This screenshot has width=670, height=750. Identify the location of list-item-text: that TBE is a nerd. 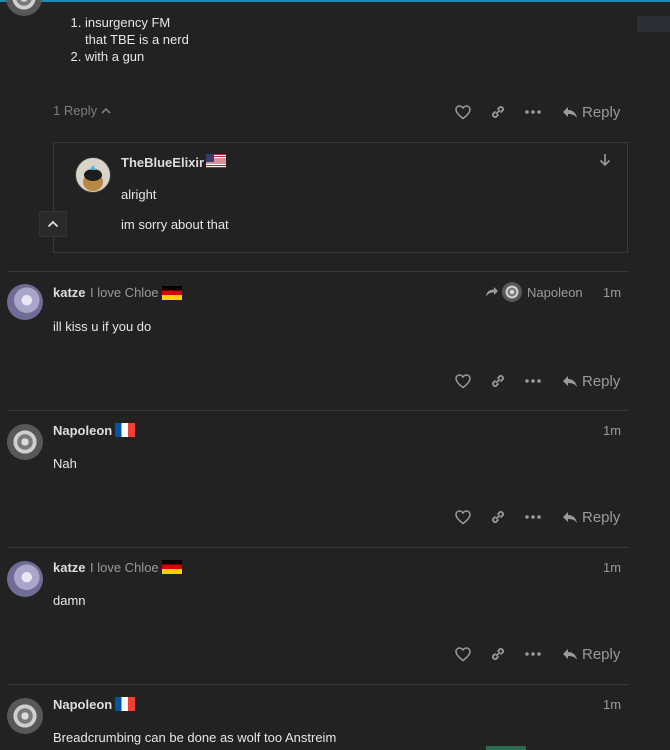
(137, 39).